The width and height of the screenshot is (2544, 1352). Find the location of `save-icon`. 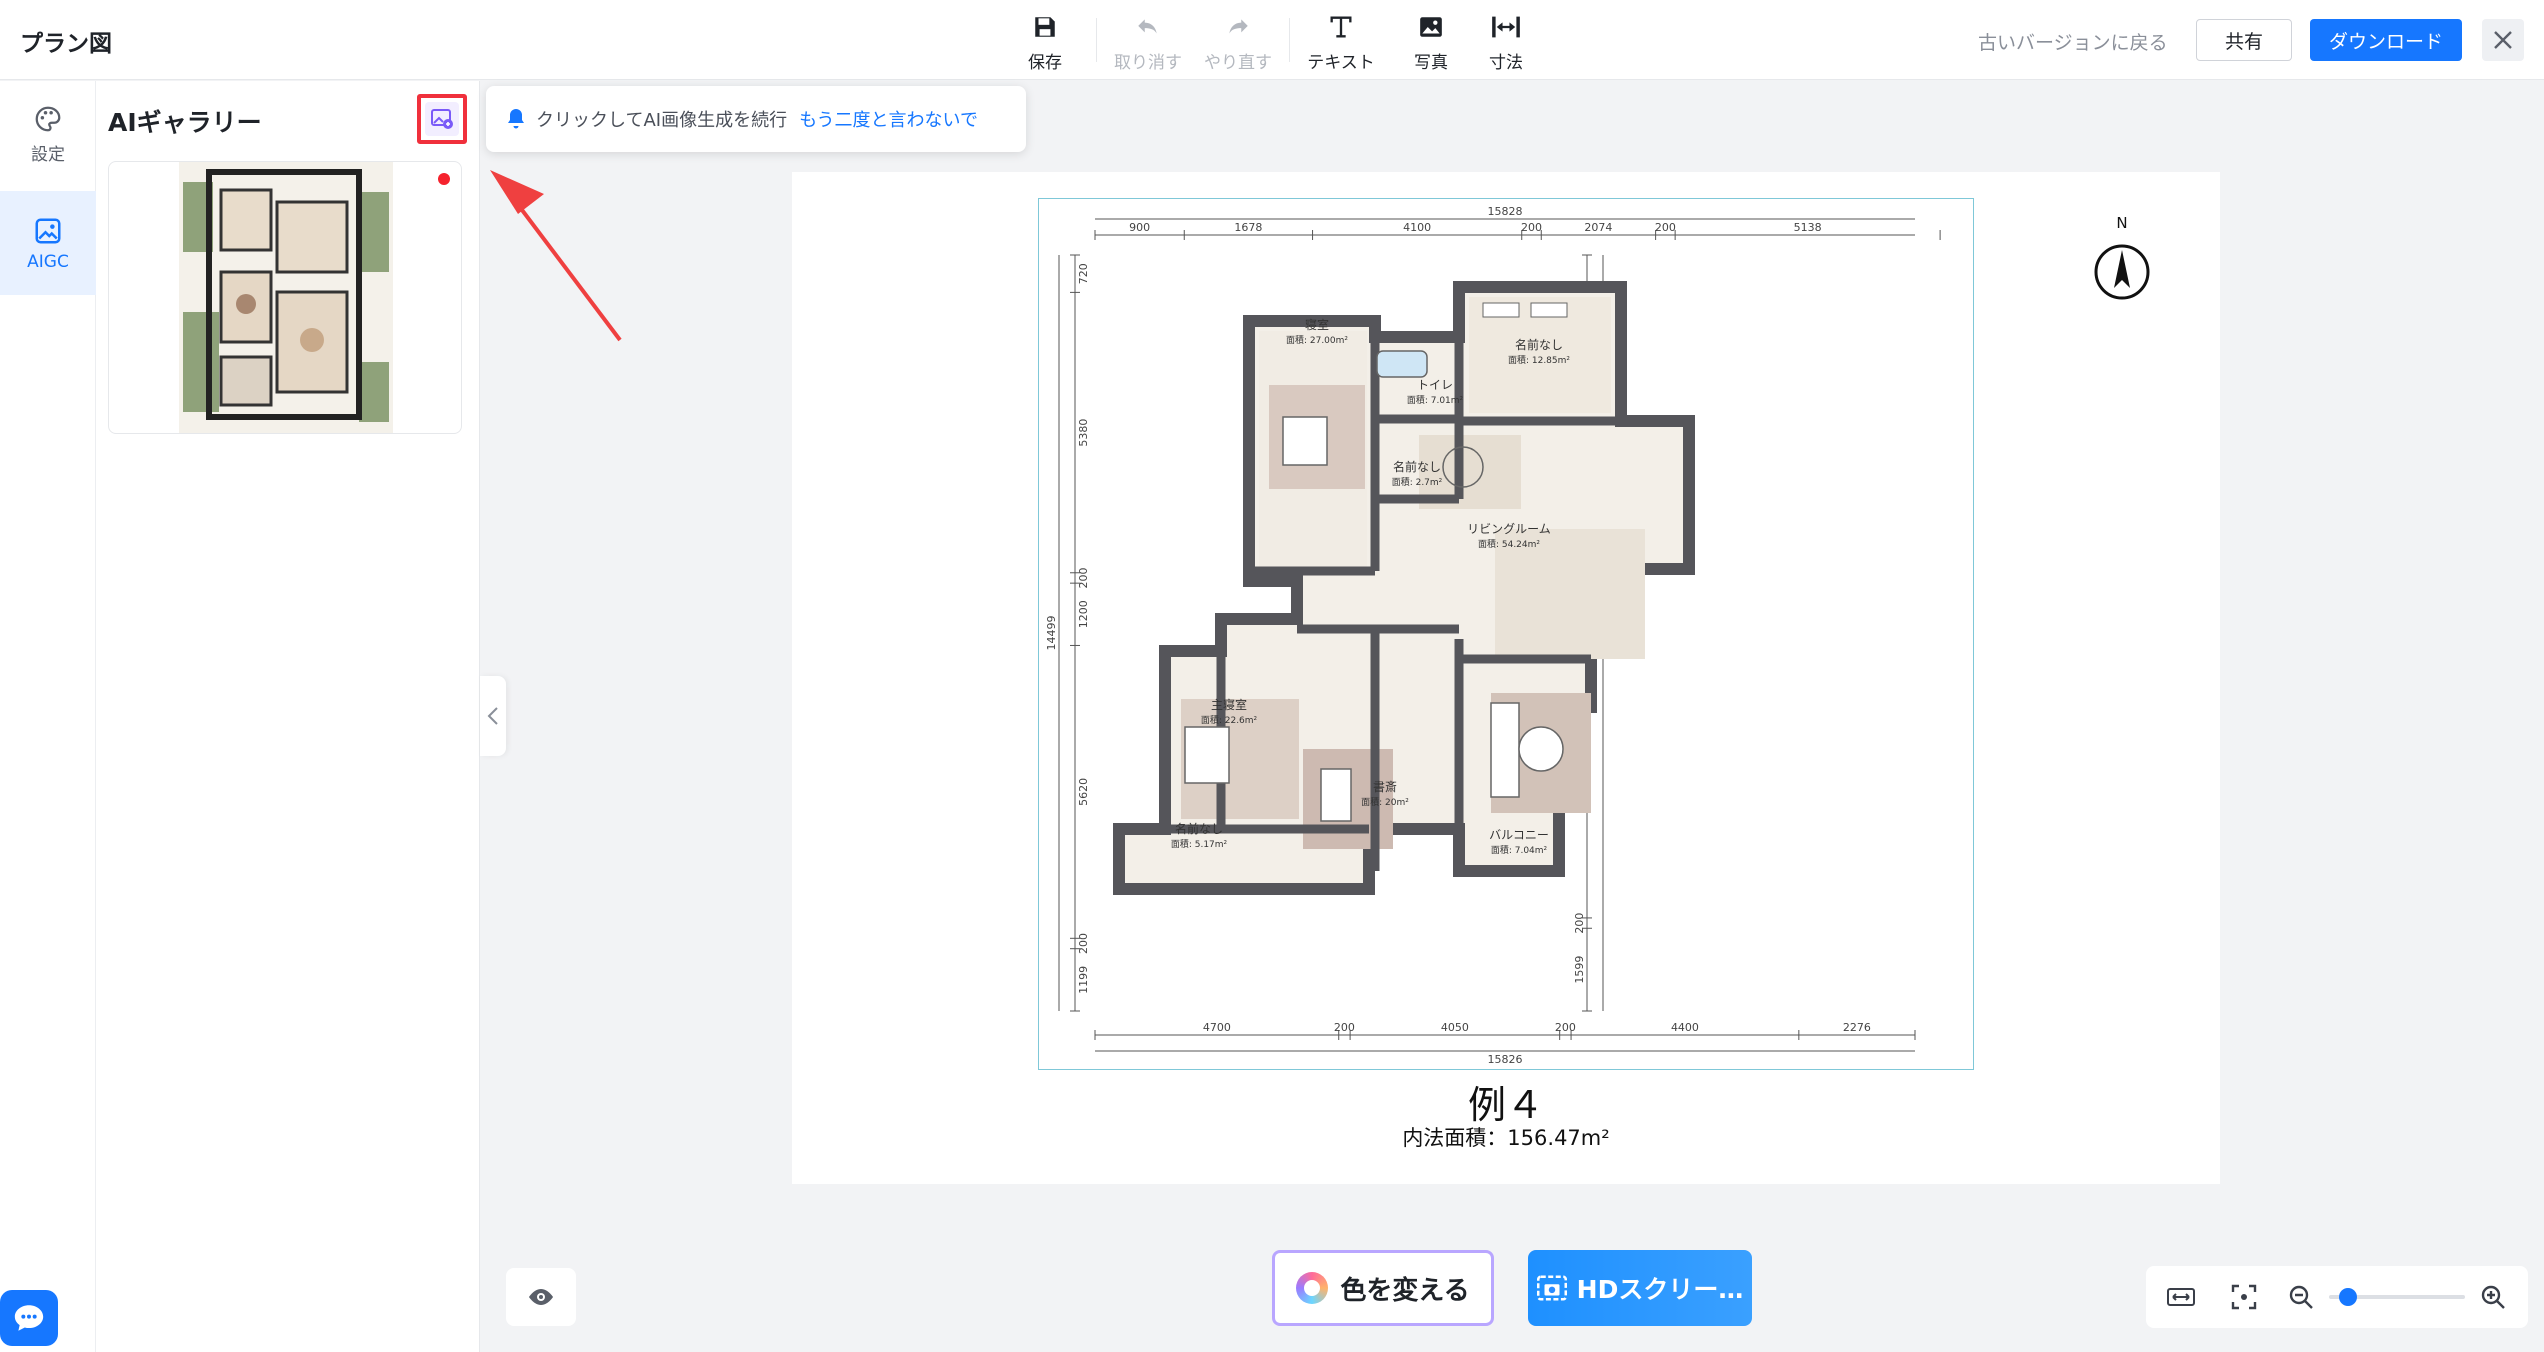

save-icon is located at coordinates (1045, 27).